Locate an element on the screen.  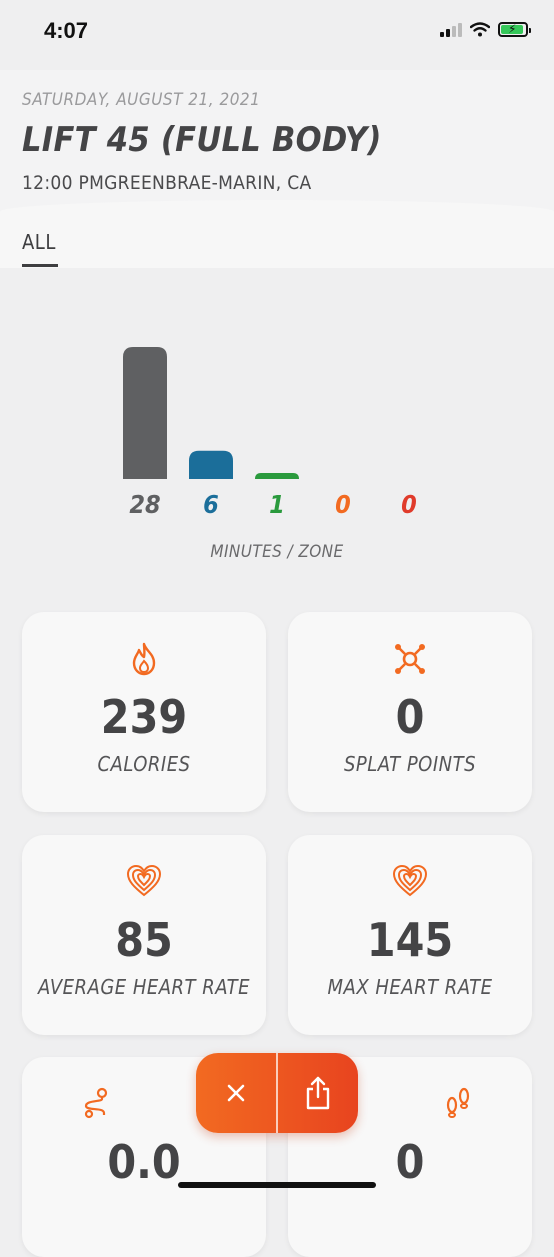
calories-label: CALORIES is located at coordinates (144, 764).